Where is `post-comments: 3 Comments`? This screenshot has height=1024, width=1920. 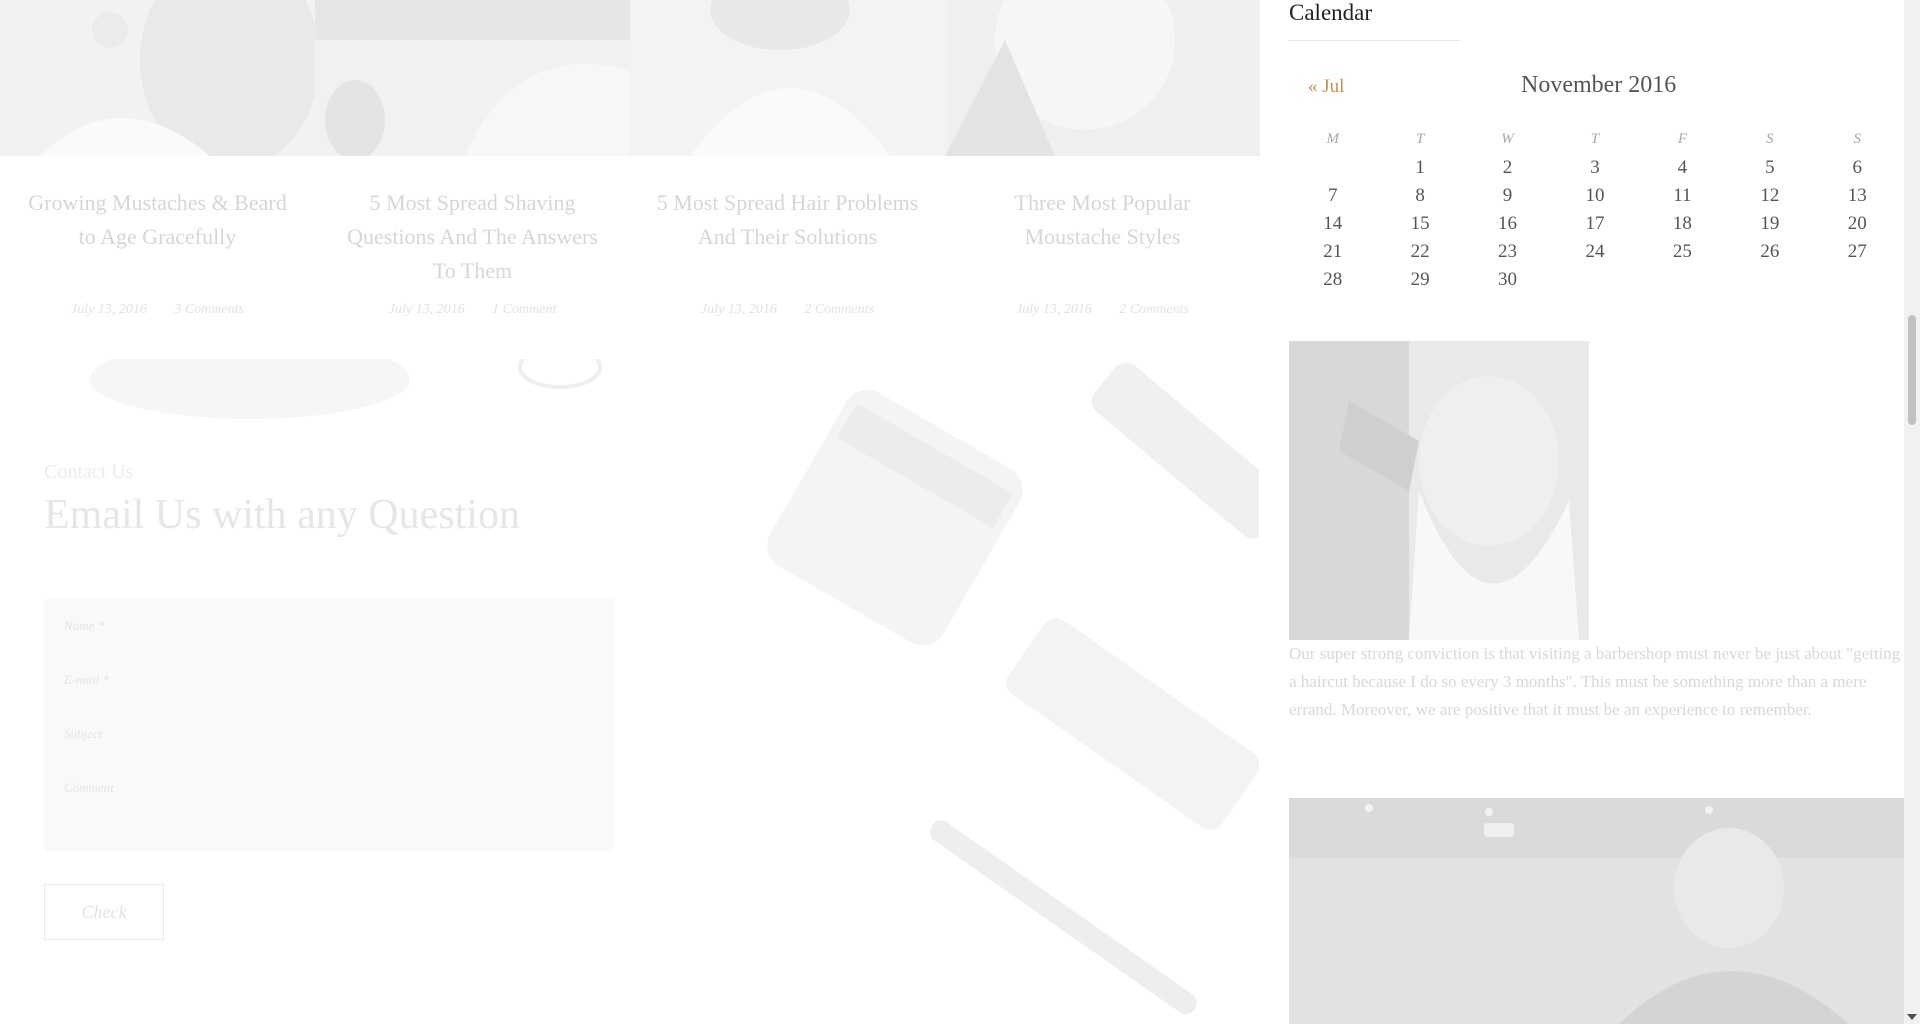 post-comments: 3 Comments is located at coordinates (209, 309).